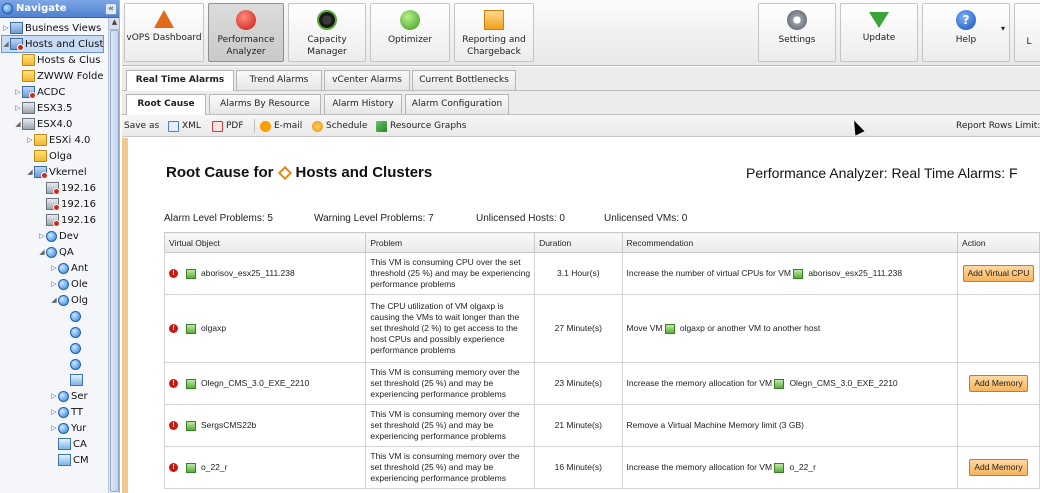 This screenshot has width=1040, height=493. I want to click on tree-node: CM, so click(69, 460).